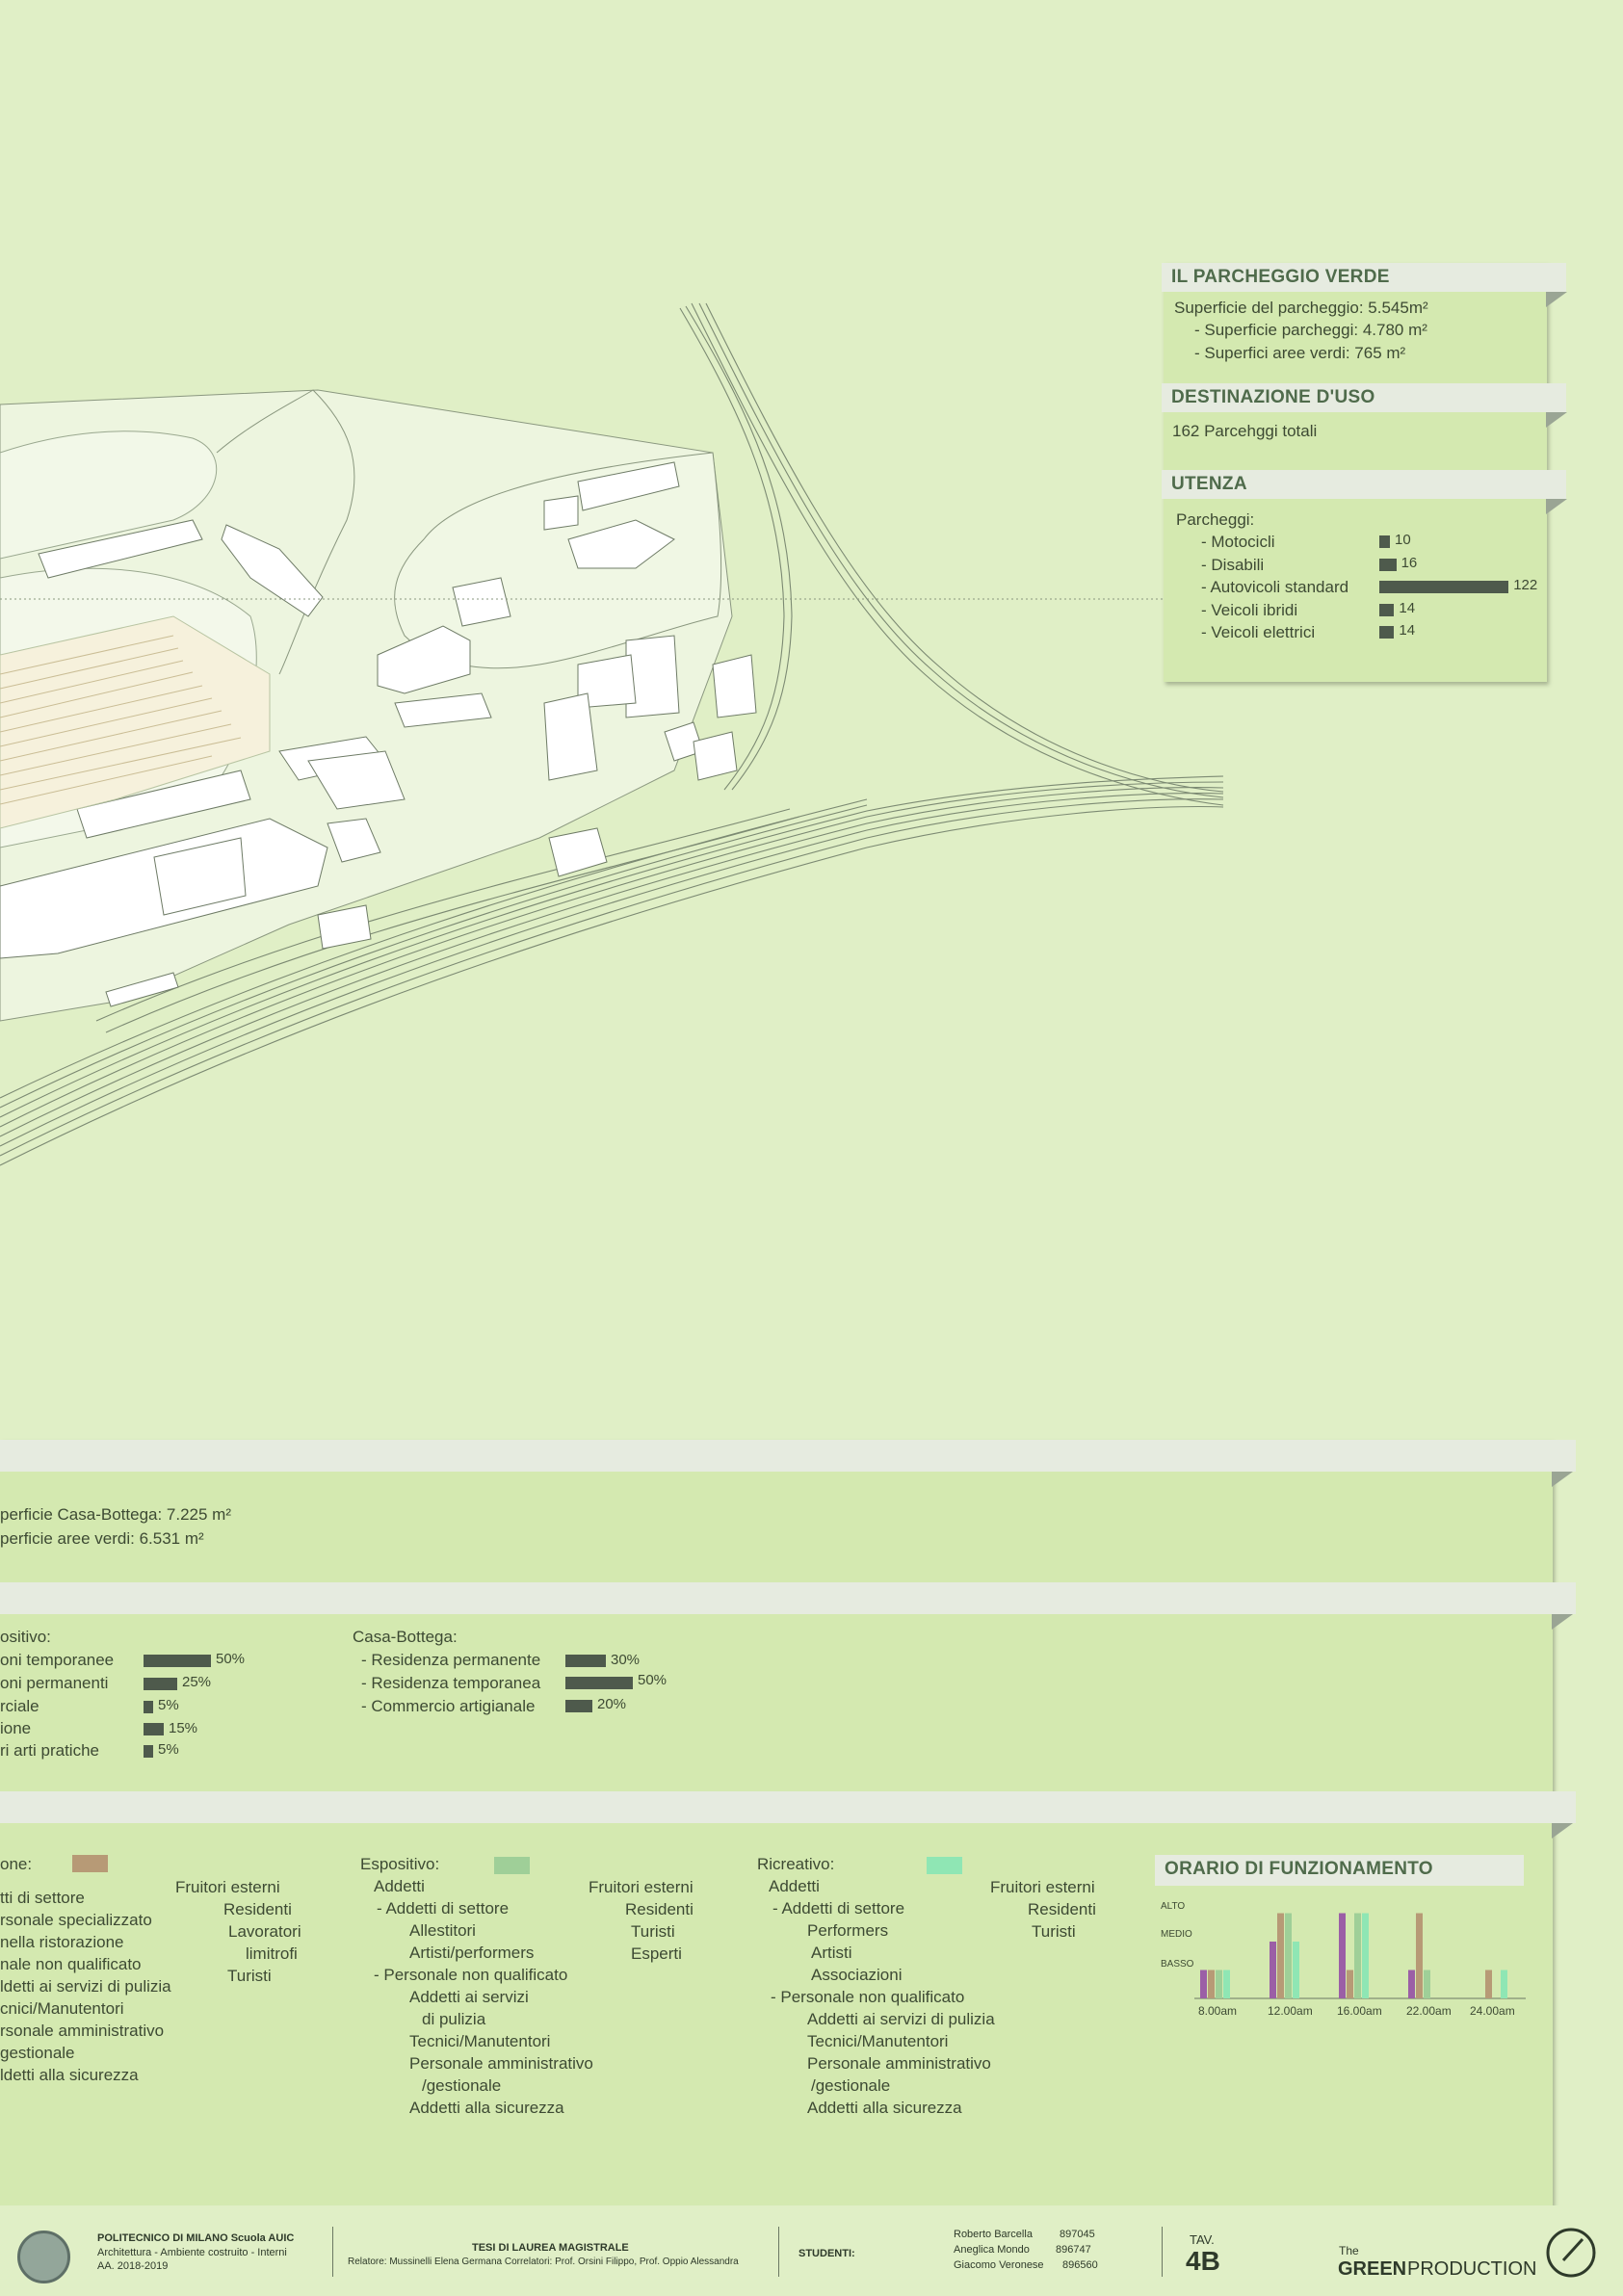  Describe the element at coordinates (196, 2238) in the screenshot. I see `footer-uni: POLITECNICO DI MILANO Scuola AUIC` at that location.